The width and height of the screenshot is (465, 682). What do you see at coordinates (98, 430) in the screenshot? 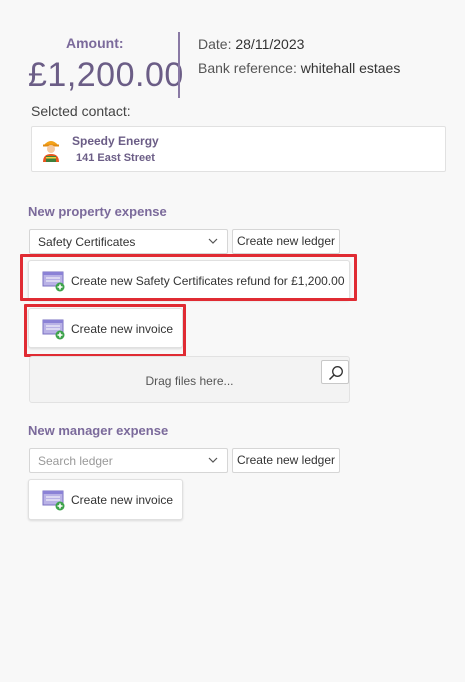
I see `manager-expense-title: New manager expense` at bounding box center [98, 430].